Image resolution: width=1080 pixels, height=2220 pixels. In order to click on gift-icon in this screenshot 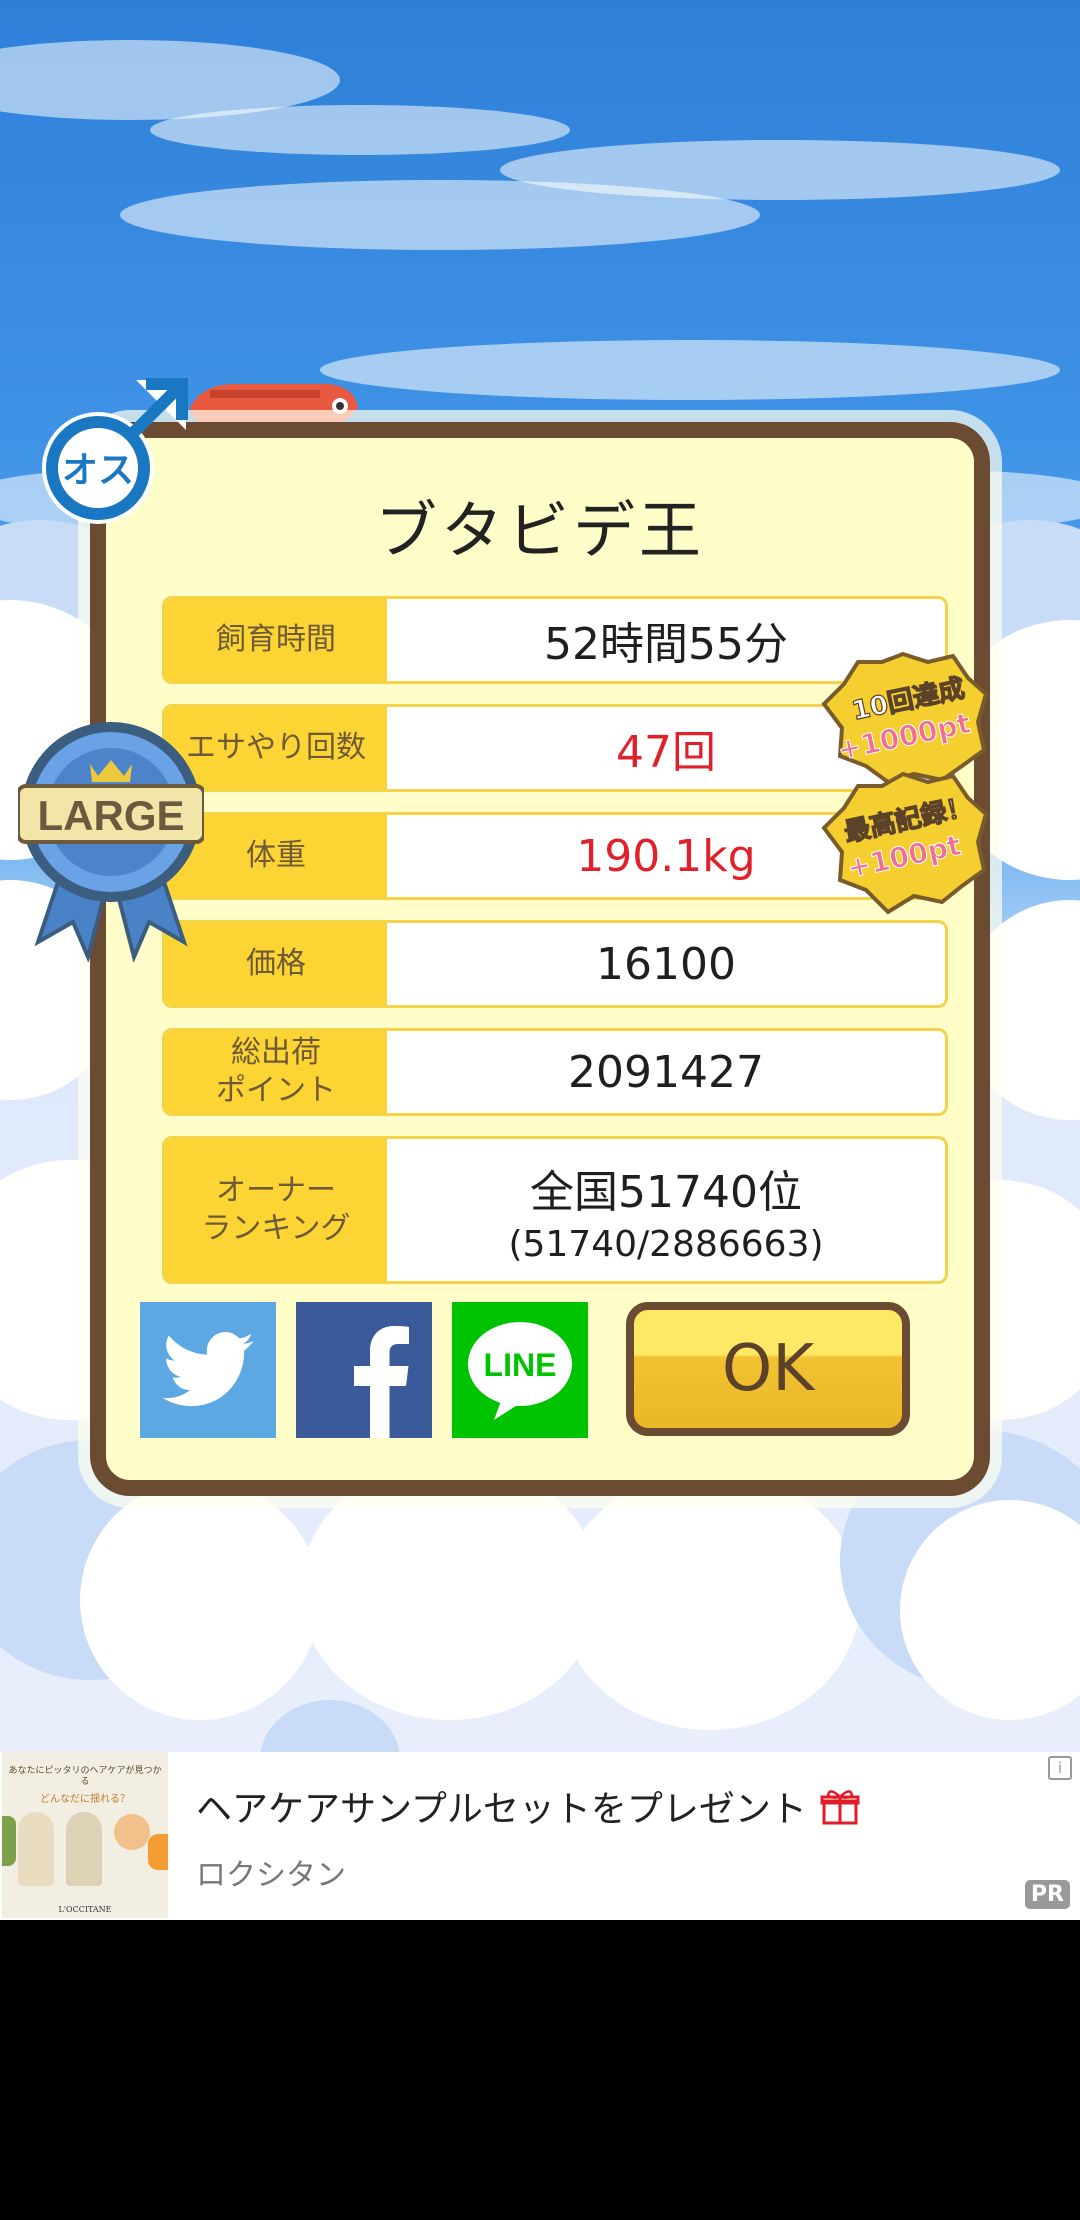, I will do `click(840, 1807)`.